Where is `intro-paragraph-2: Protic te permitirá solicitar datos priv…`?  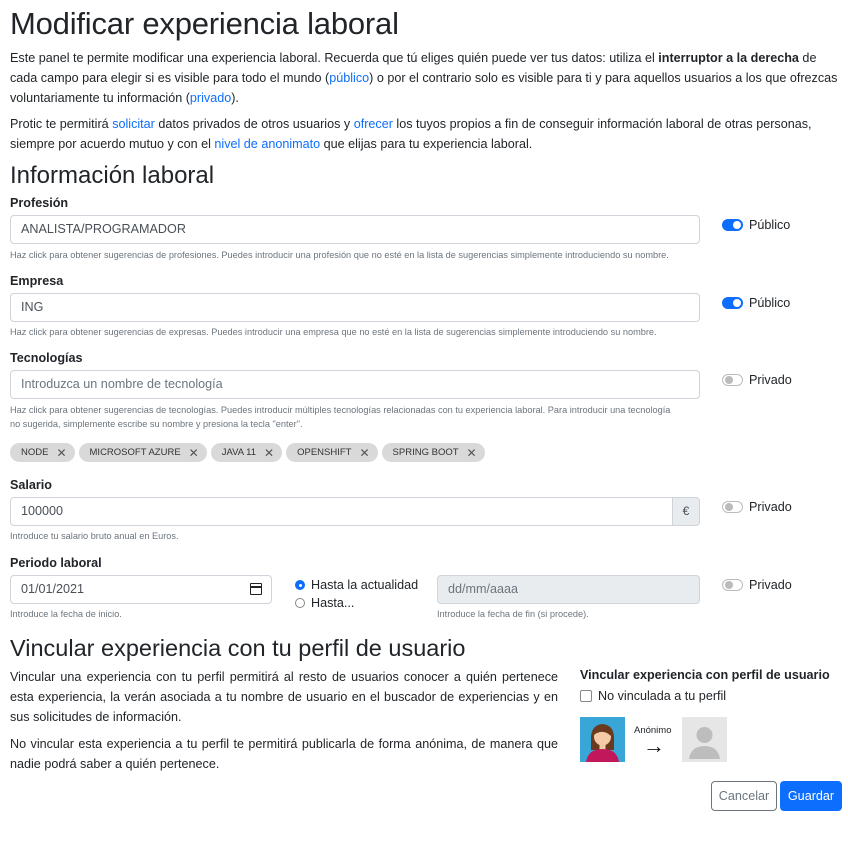
intro-paragraph-2: Protic te permitirá solicitar datos priv… is located at coordinates (411, 134).